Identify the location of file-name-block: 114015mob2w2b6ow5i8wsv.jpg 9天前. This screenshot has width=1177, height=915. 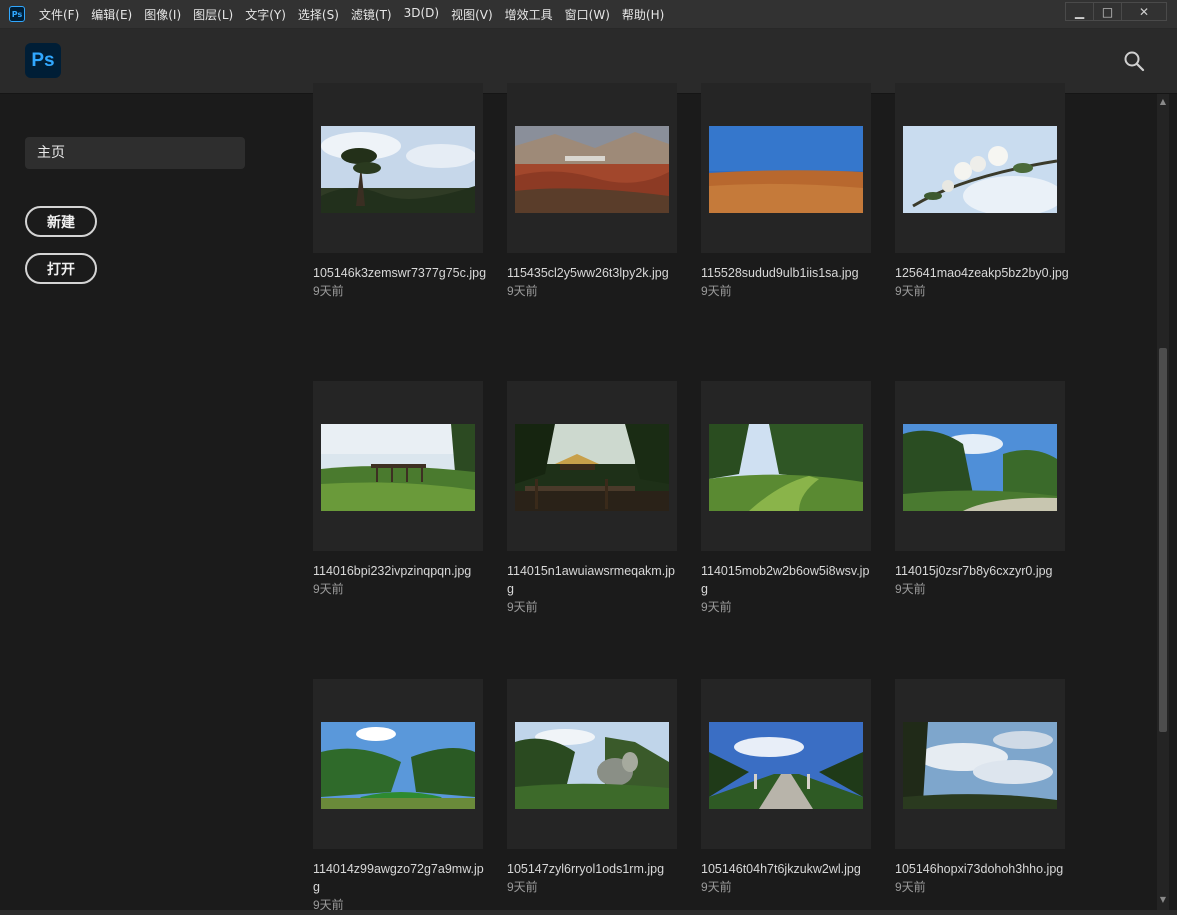
(788, 589).